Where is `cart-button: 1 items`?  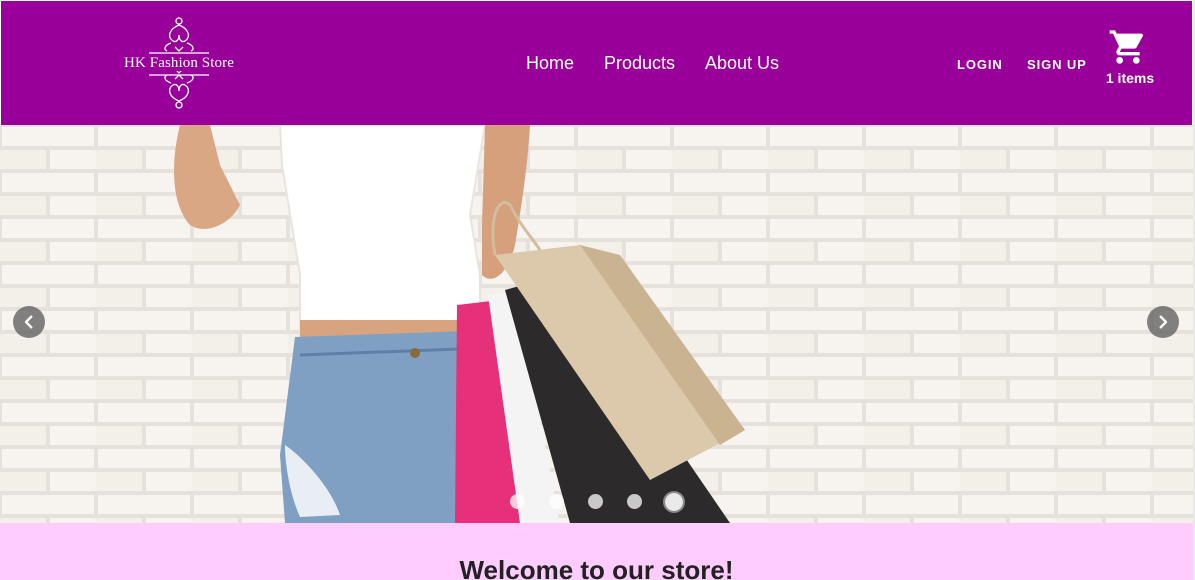
cart-button: 1 items is located at coordinates (1130, 58).